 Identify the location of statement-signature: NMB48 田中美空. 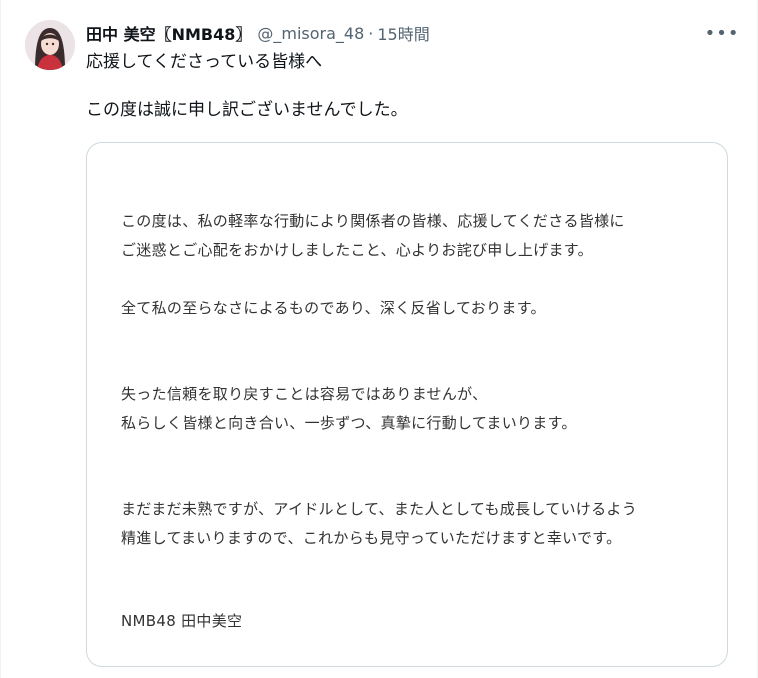
(182, 621).